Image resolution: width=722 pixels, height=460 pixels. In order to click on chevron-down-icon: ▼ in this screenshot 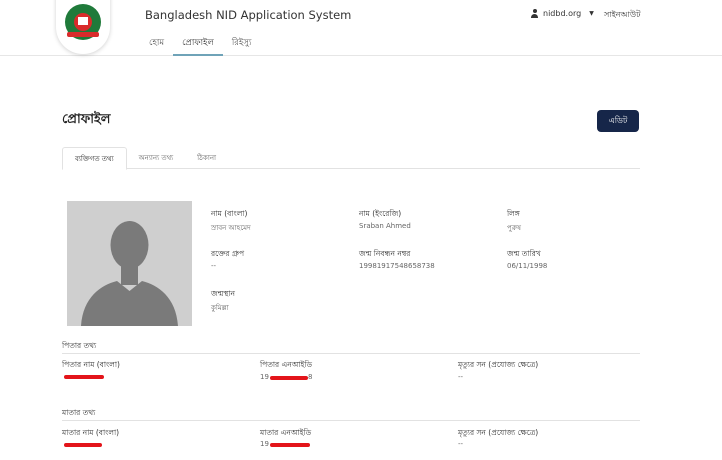, I will do `click(591, 13)`.